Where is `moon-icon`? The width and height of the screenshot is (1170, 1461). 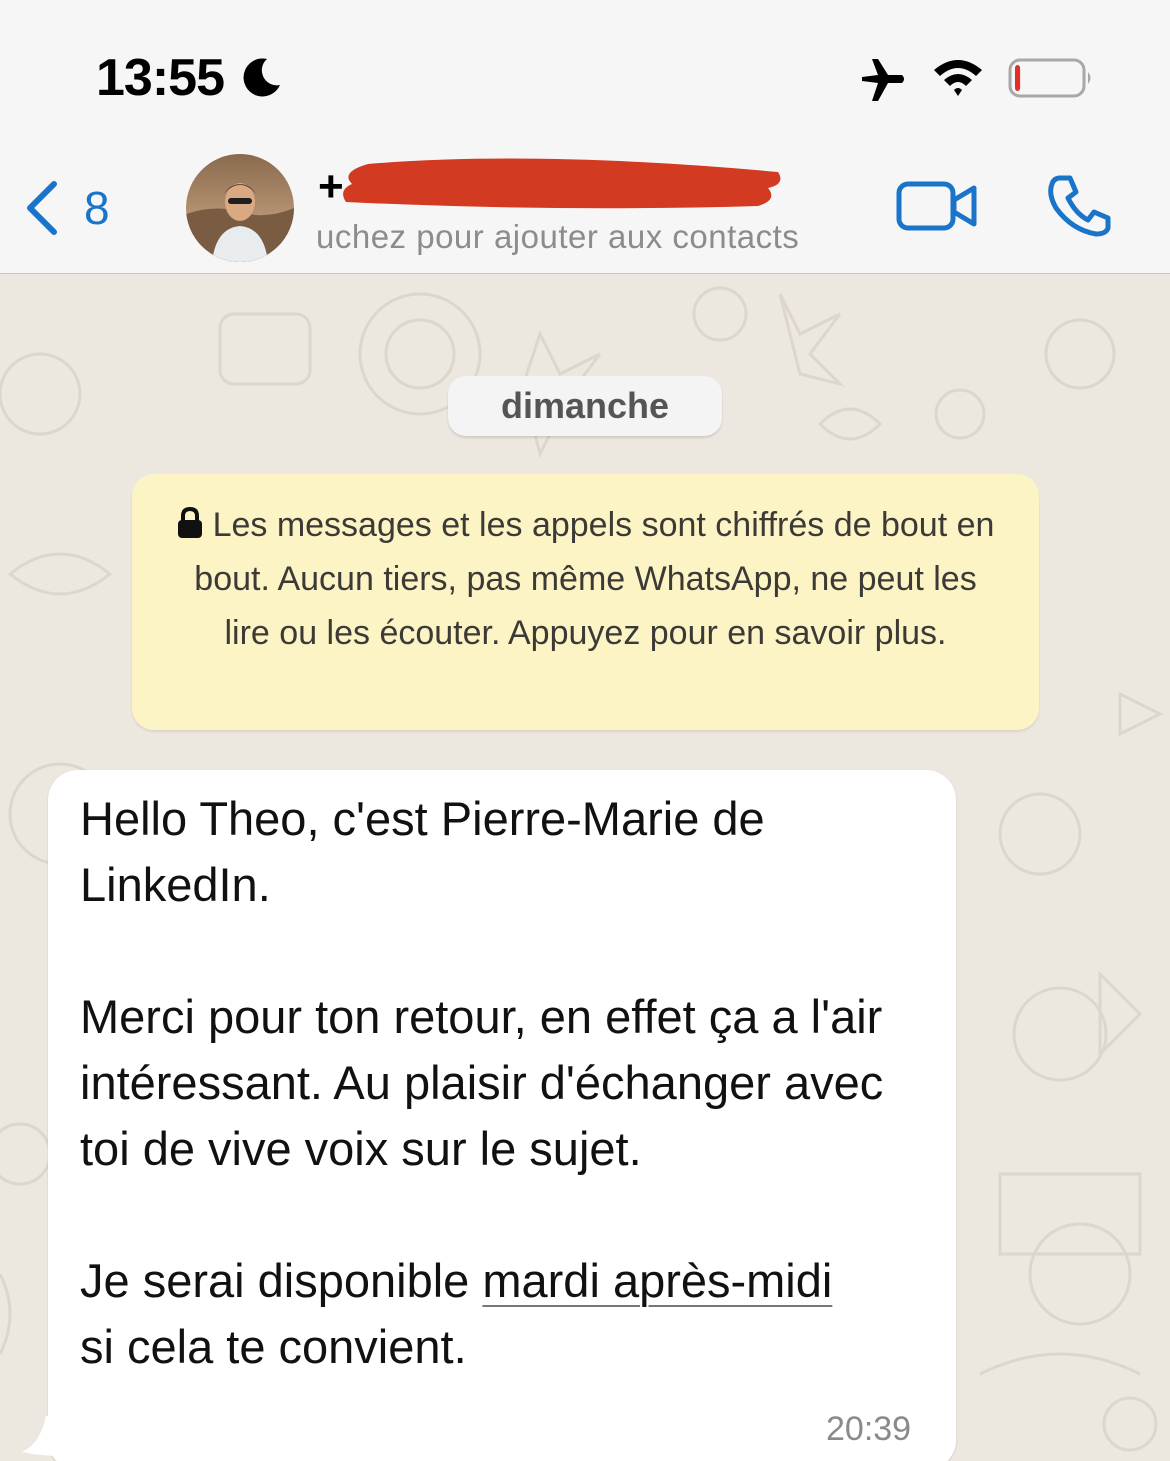 moon-icon is located at coordinates (261, 77).